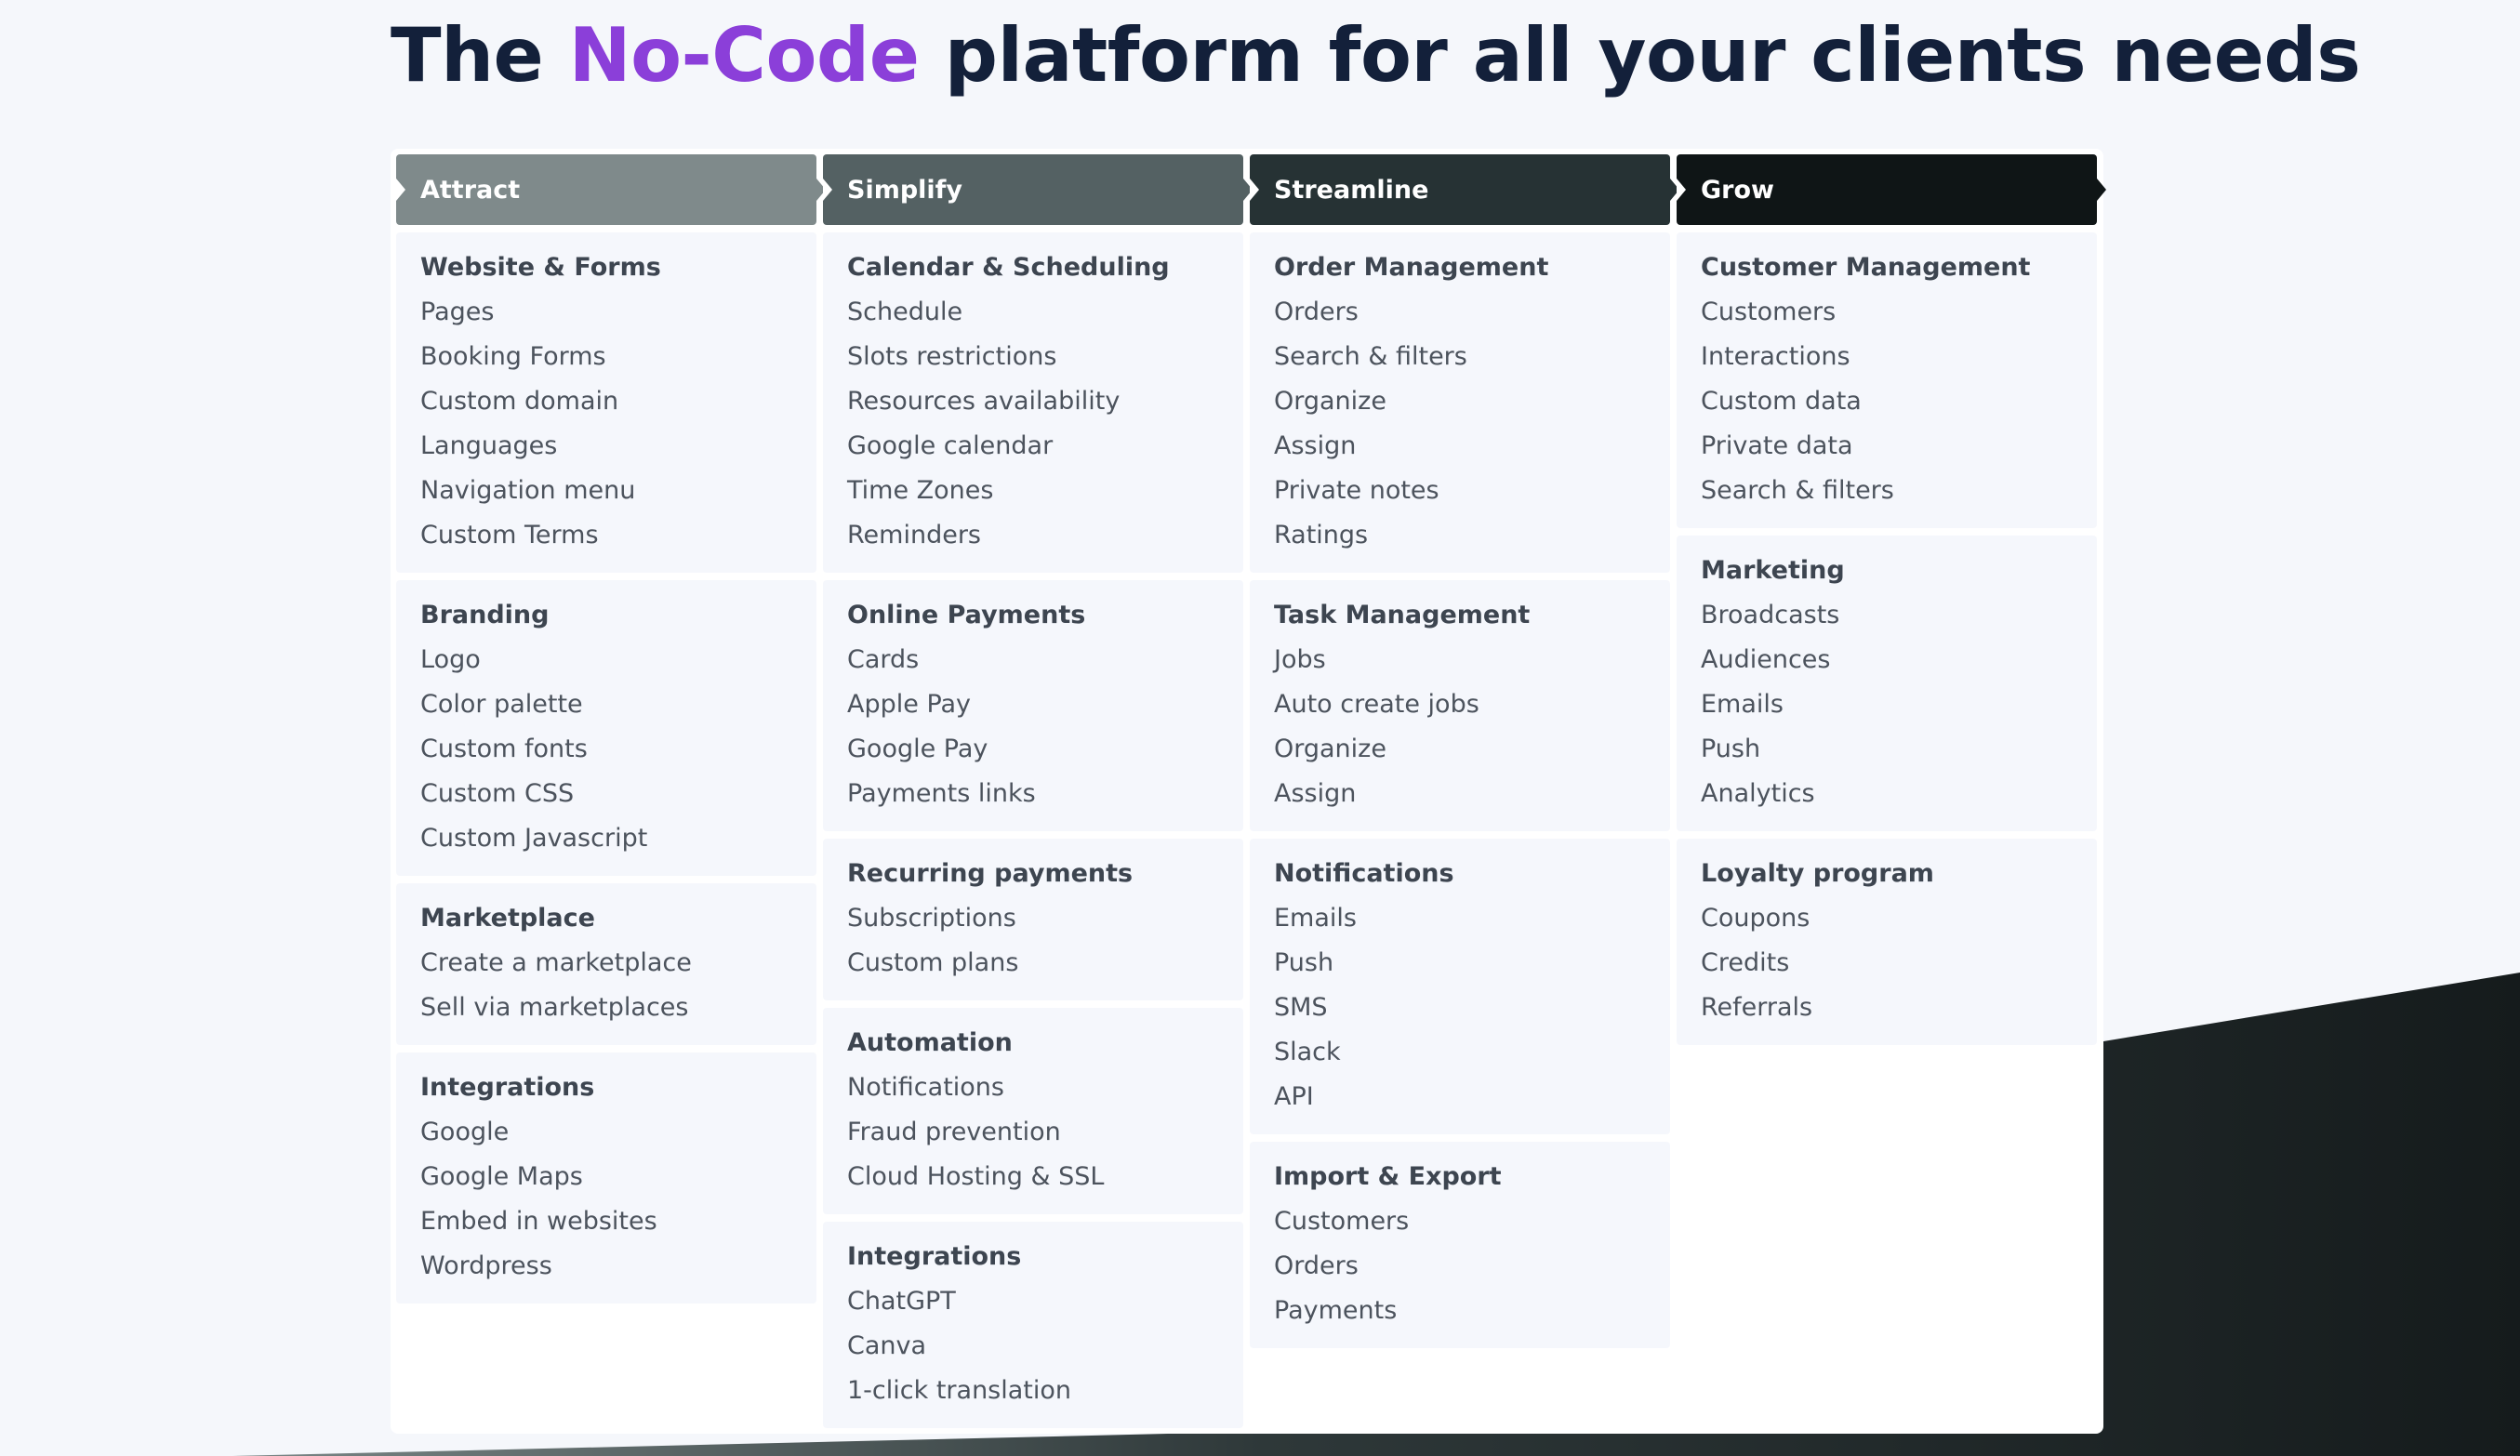 This screenshot has height=1456, width=2520. I want to click on column-header-attract: Attract, so click(606, 189).